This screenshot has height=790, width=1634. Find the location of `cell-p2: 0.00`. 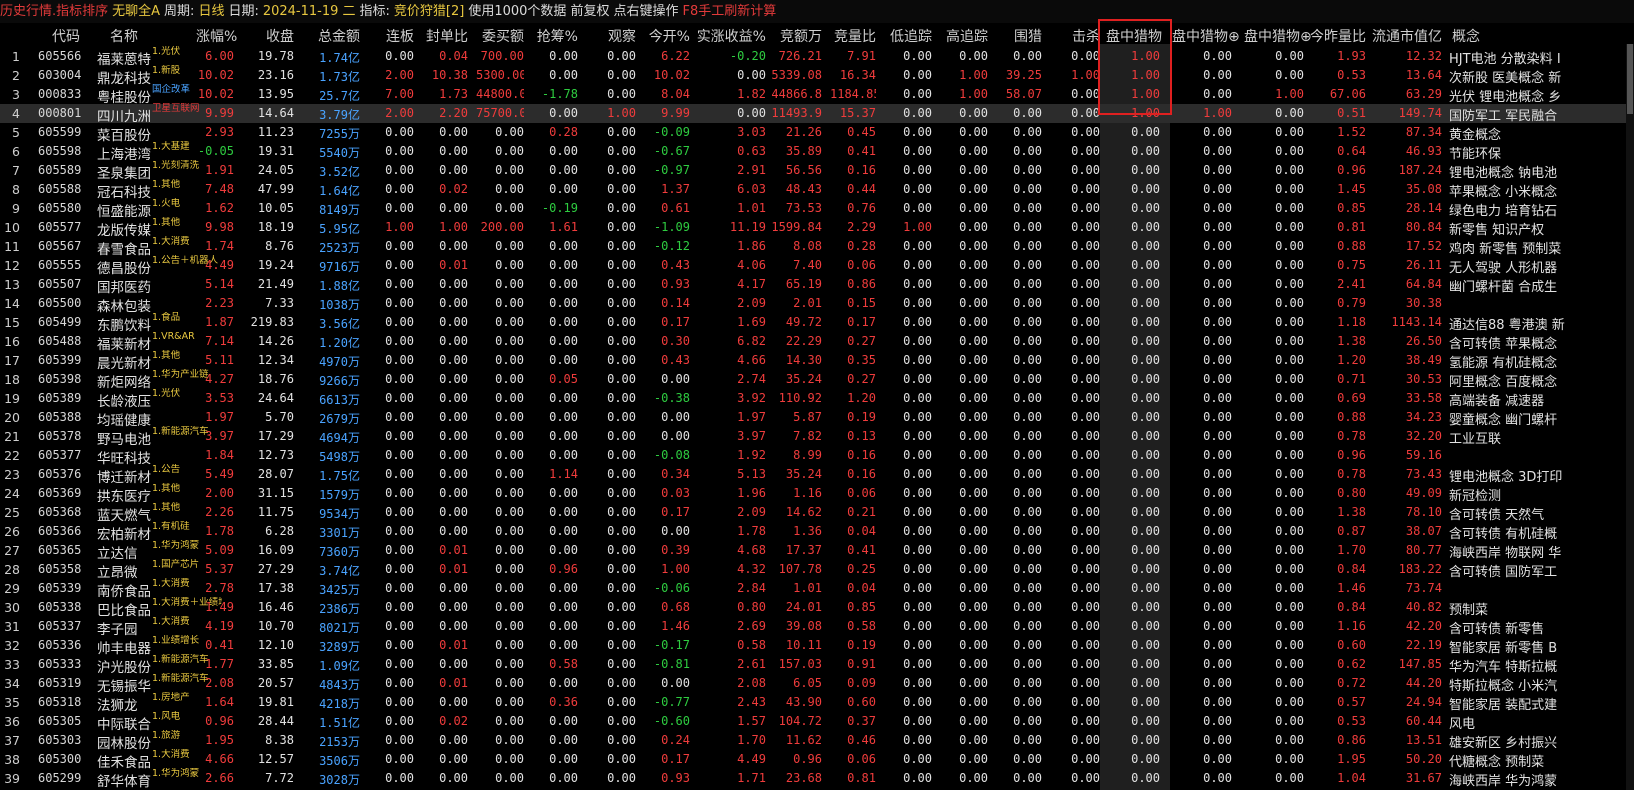

cell-p2: 0.00 is located at coordinates (1217, 417).